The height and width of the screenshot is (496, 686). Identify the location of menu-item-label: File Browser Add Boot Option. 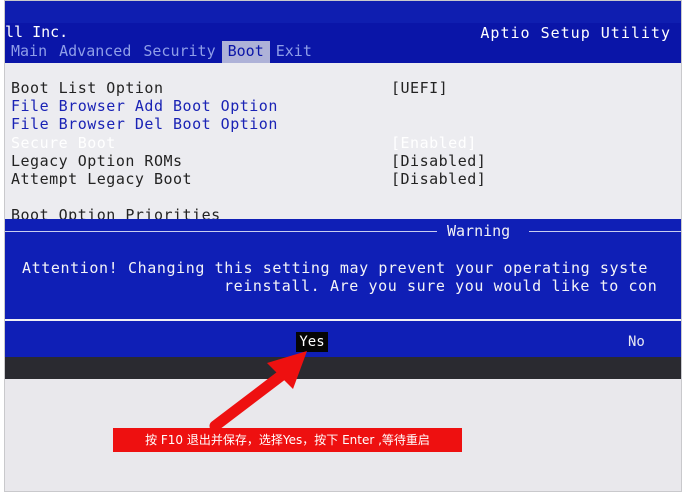
(144, 106).